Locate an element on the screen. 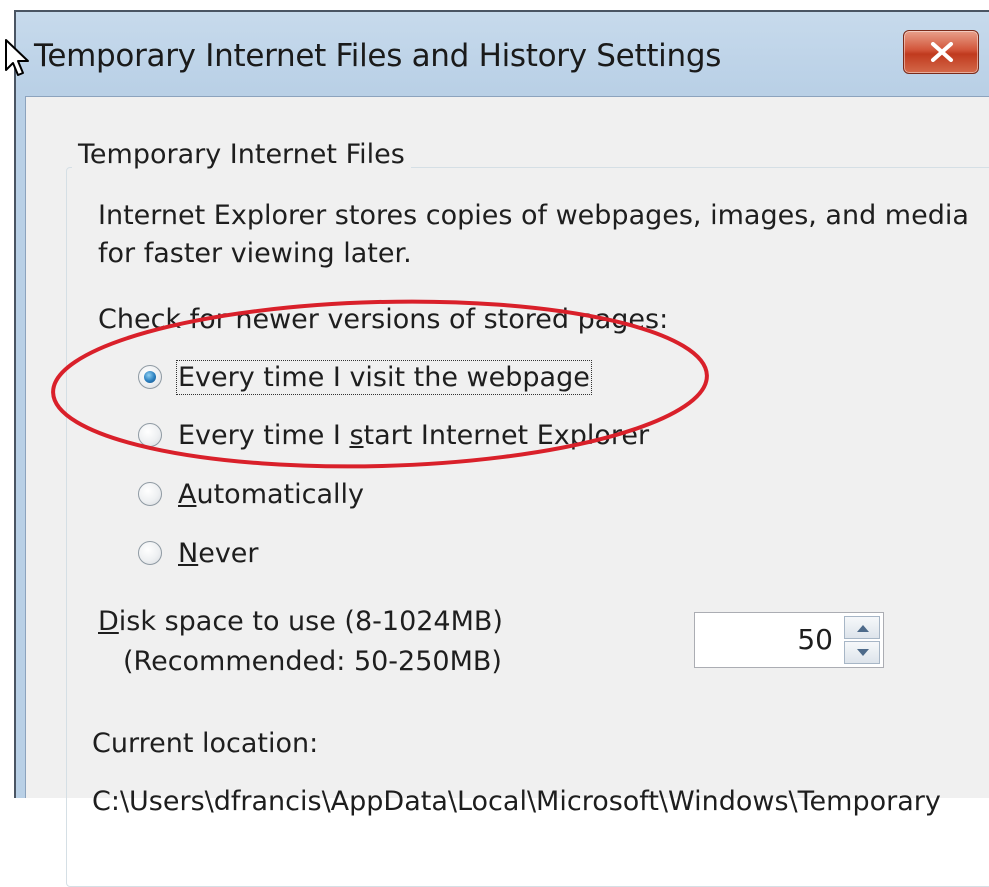 The width and height of the screenshot is (989, 887). current-location-label: Current location: is located at coordinates (205, 743).